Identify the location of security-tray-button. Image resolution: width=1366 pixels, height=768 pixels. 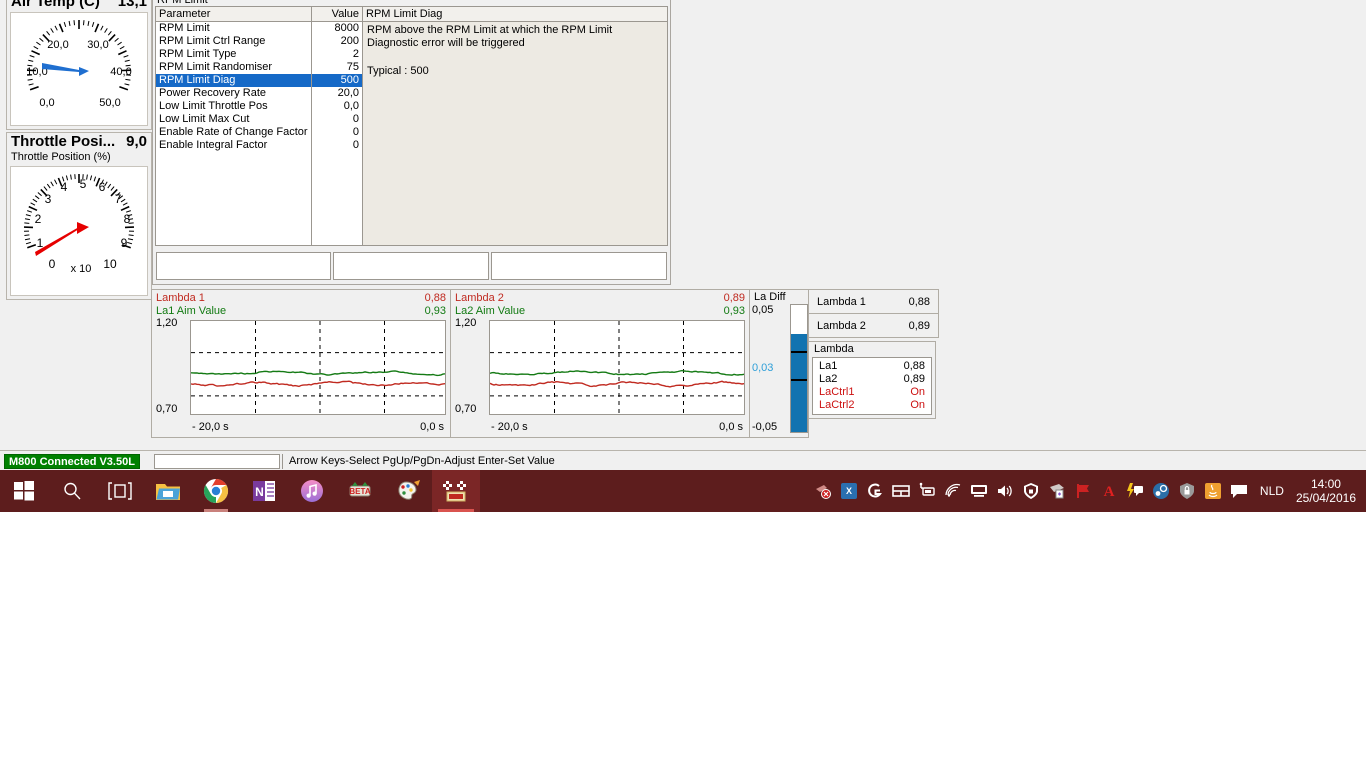
(1031, 491).